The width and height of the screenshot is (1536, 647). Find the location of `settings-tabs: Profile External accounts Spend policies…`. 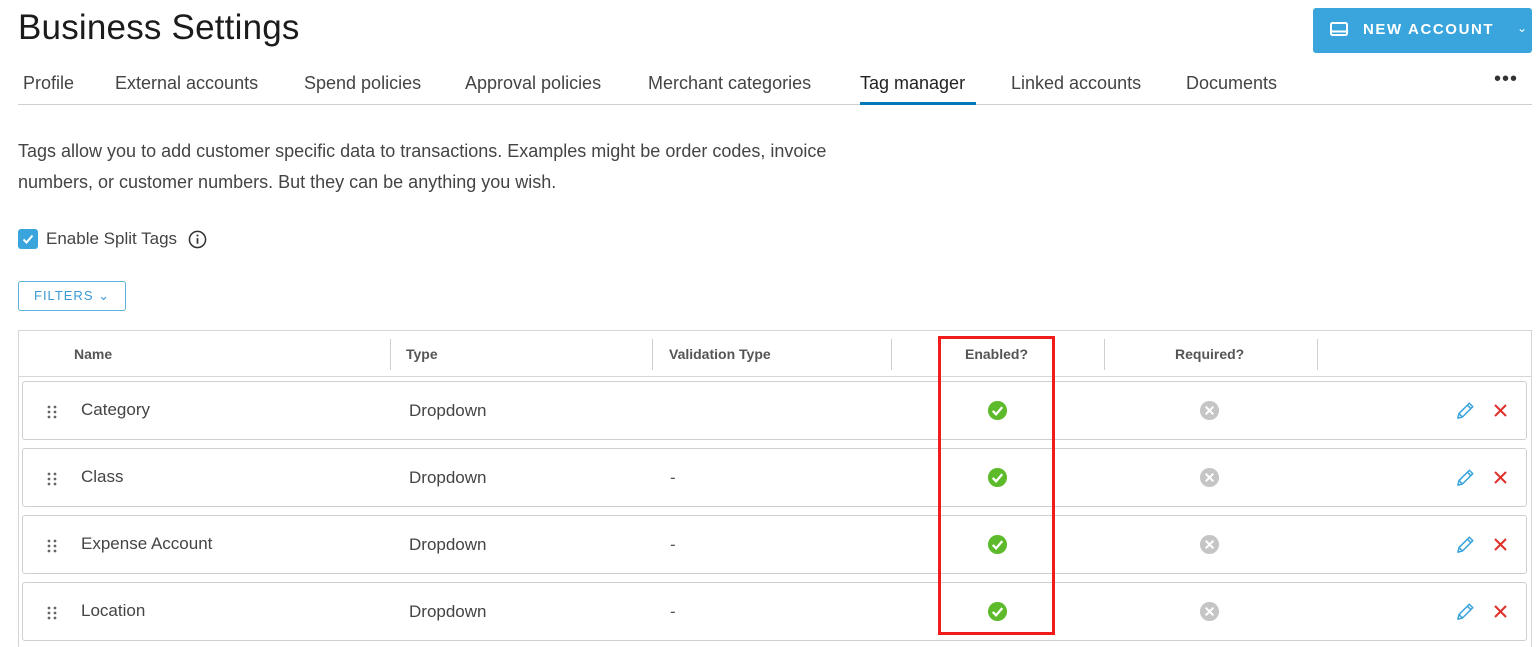

settings-tabs: Profile External accounts Spend policies… is located at coordinates (775, 83).